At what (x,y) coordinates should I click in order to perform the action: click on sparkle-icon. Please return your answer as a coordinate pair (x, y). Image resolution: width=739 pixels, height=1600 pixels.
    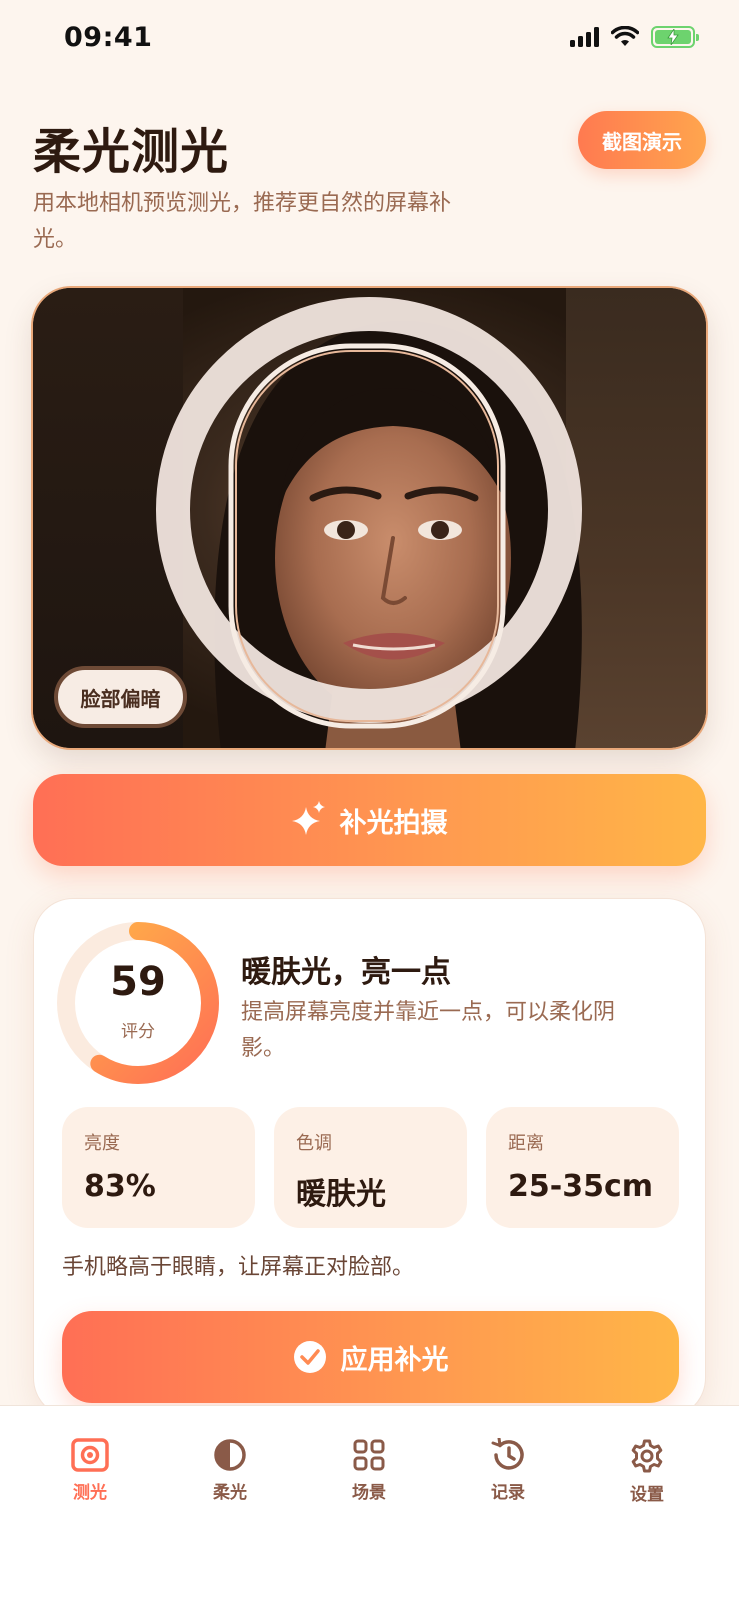
    Looking at the image, I should click on (308, 818).